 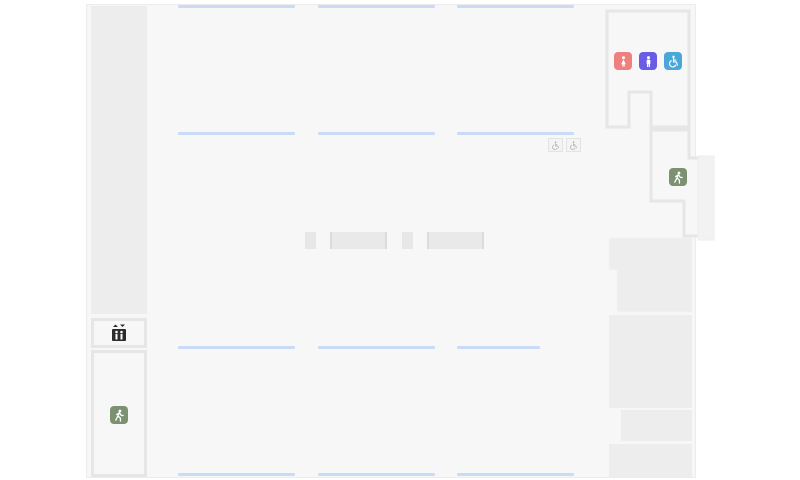 I want to click on men-restroom-icon, so click(x=648, y=61).